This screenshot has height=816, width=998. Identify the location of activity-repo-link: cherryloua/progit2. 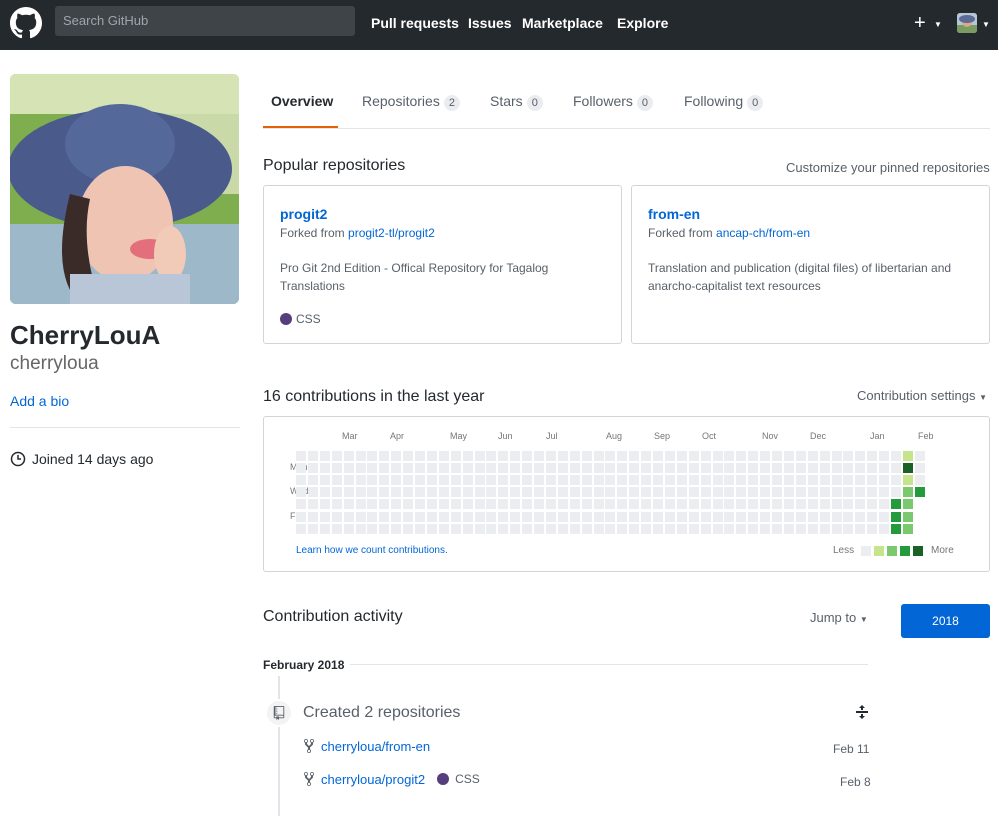
(373, 779).